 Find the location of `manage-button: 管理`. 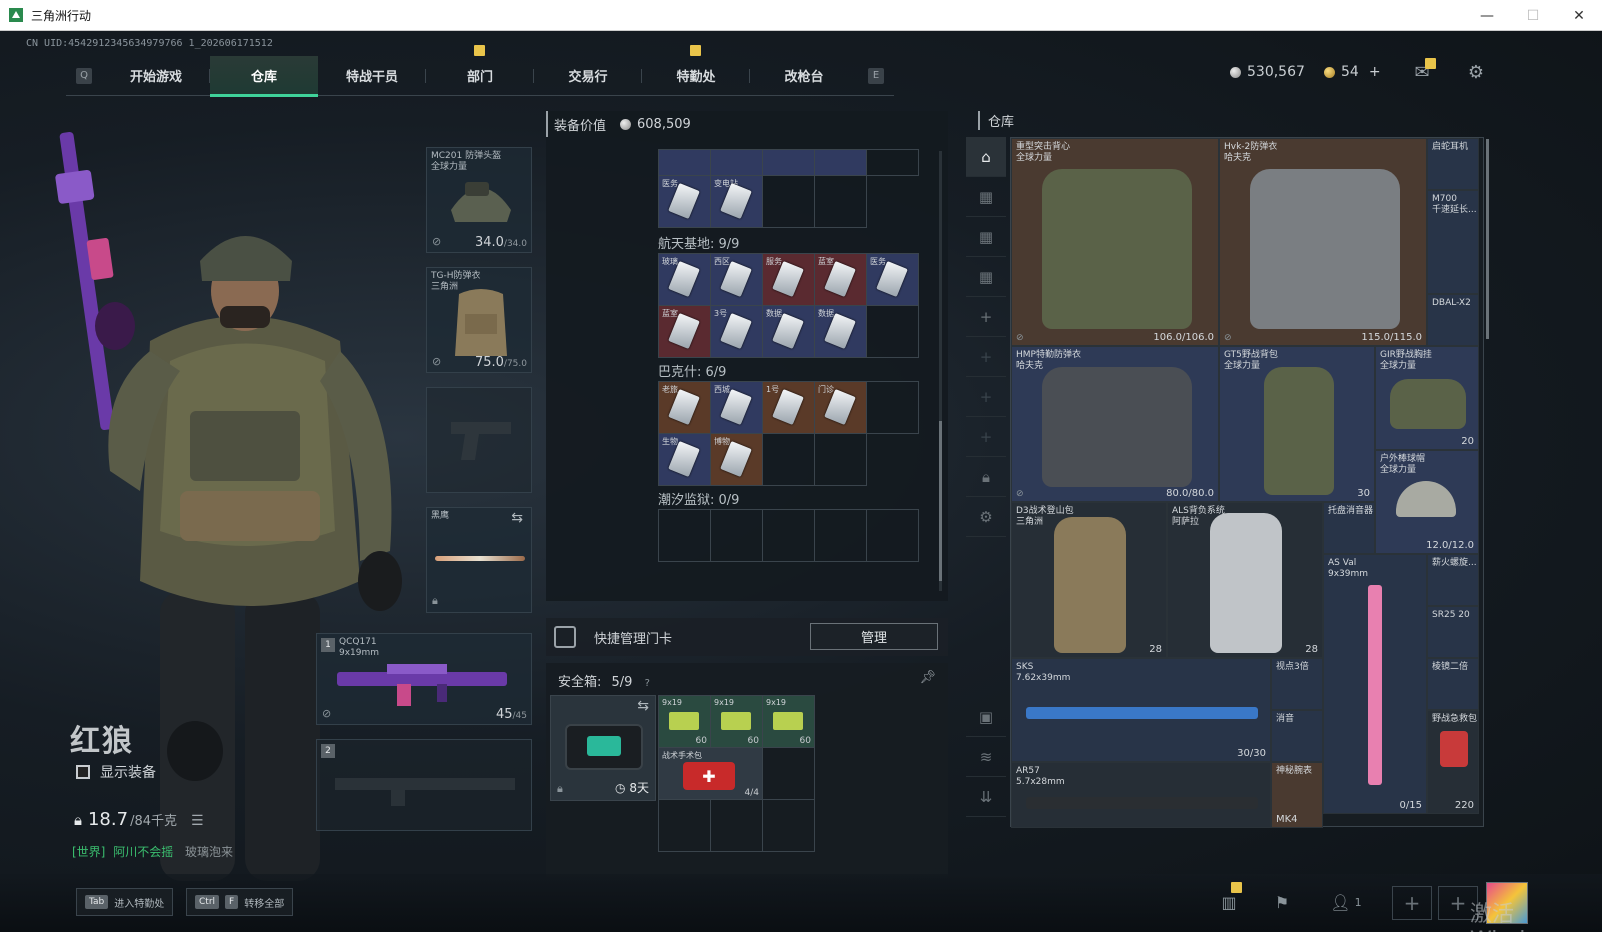

manage-button: 管理 is located at coordinates (874, 636).